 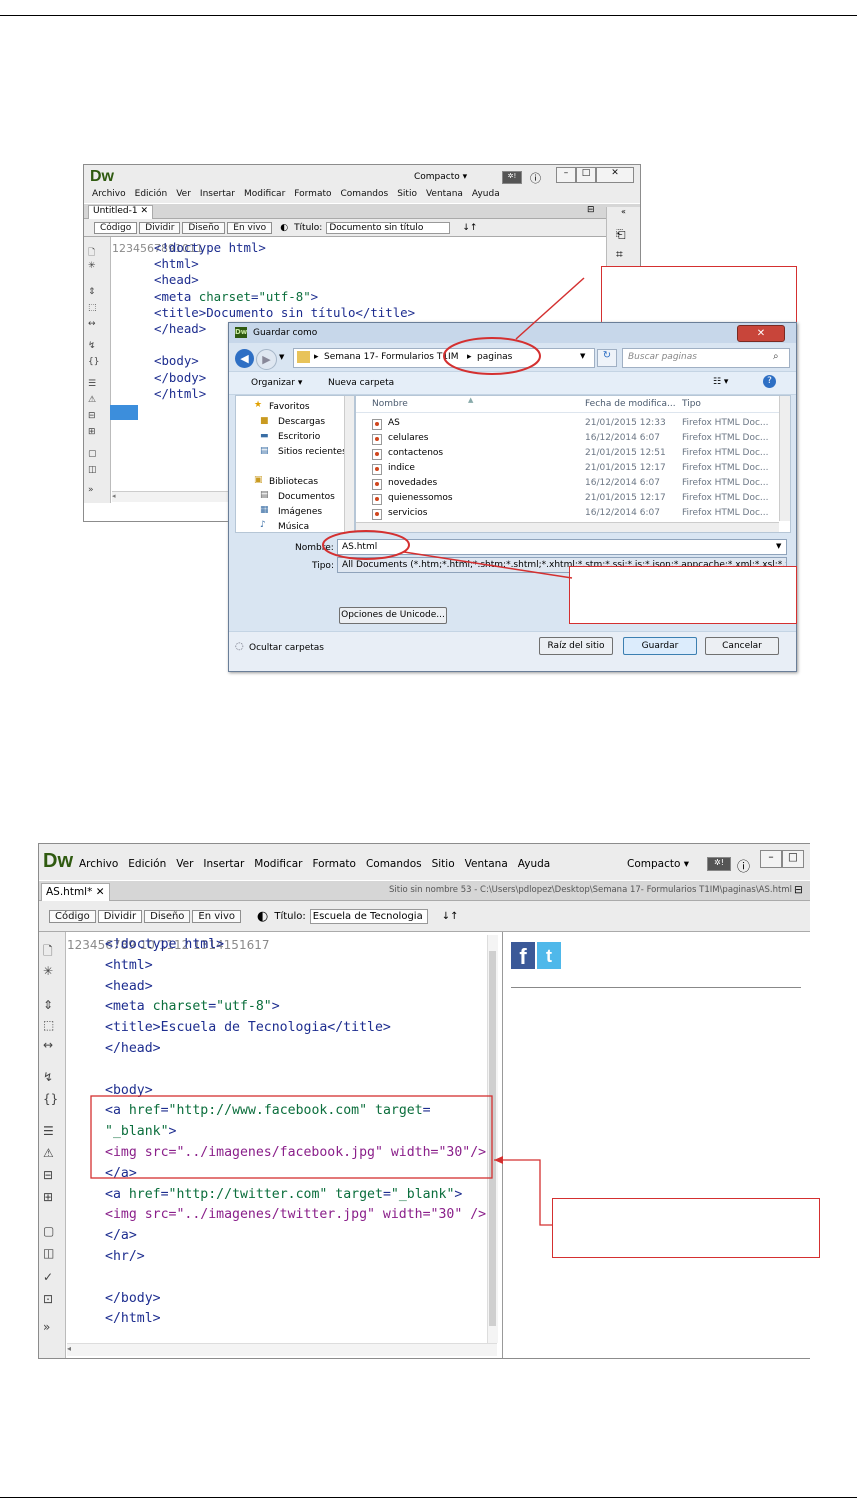 What do you see at coordinates (167, 916) in the screenshot?
I see `design-view-button: Diseño` at bounding box center [167, 916].